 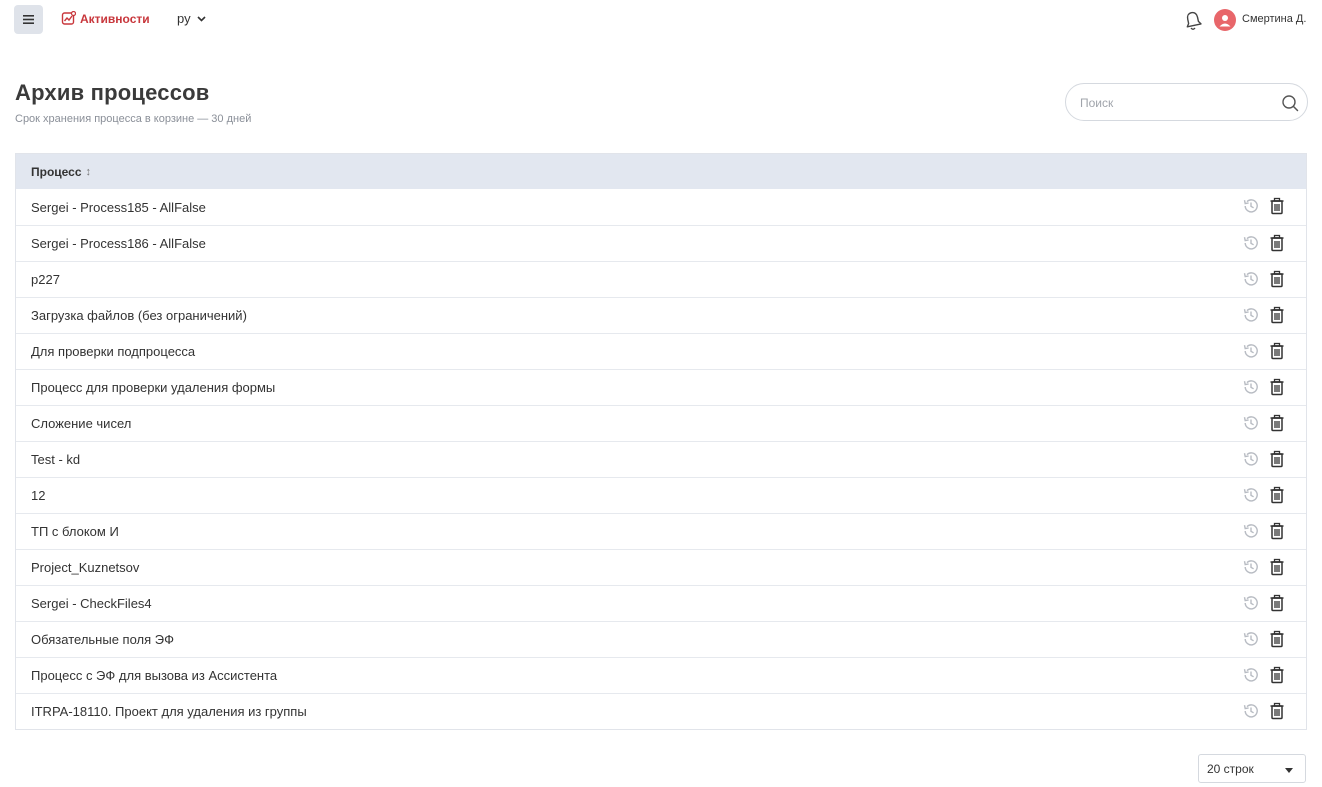 I want to click on bell-icon, so click(x=1193, y=21).